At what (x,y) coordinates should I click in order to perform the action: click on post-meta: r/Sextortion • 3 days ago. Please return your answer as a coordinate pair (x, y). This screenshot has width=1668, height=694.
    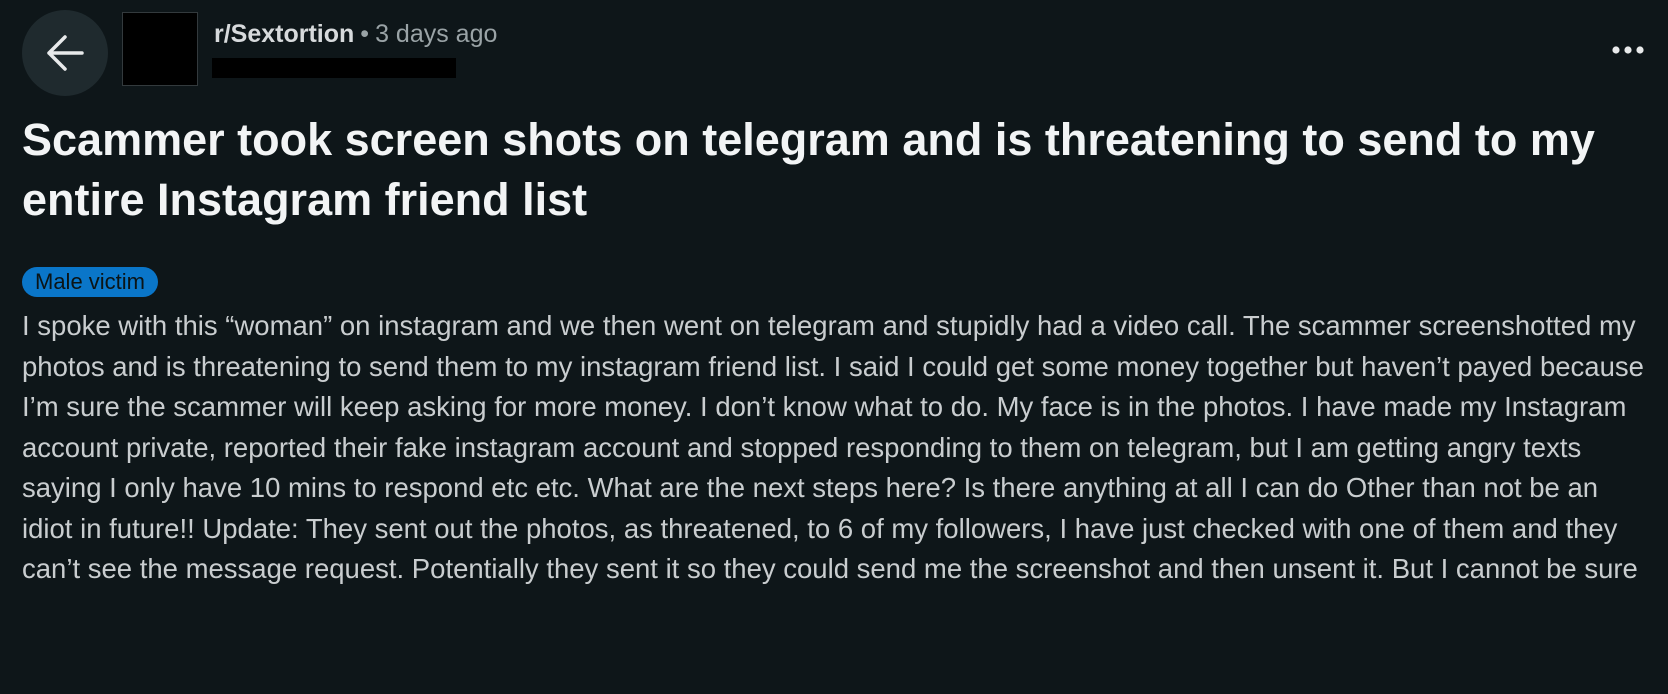
    Looking at the image, I should click on (355, 34).